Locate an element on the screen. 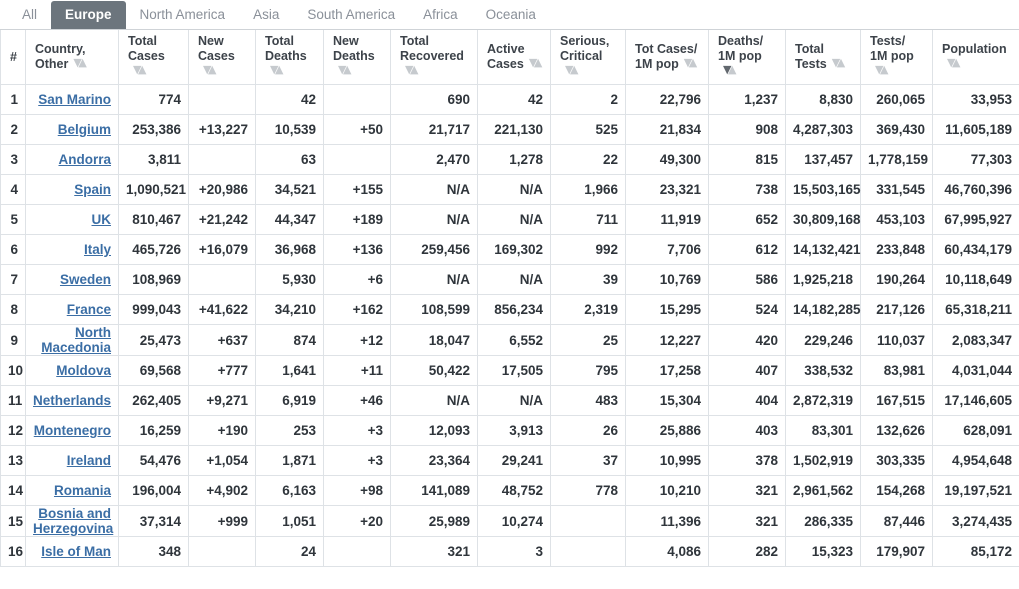 The height and width of the screenshot is (589, 1019). column-header-tests_1m: Tests/1M pop ▼ ▲ is located at coordinates (896, 57).